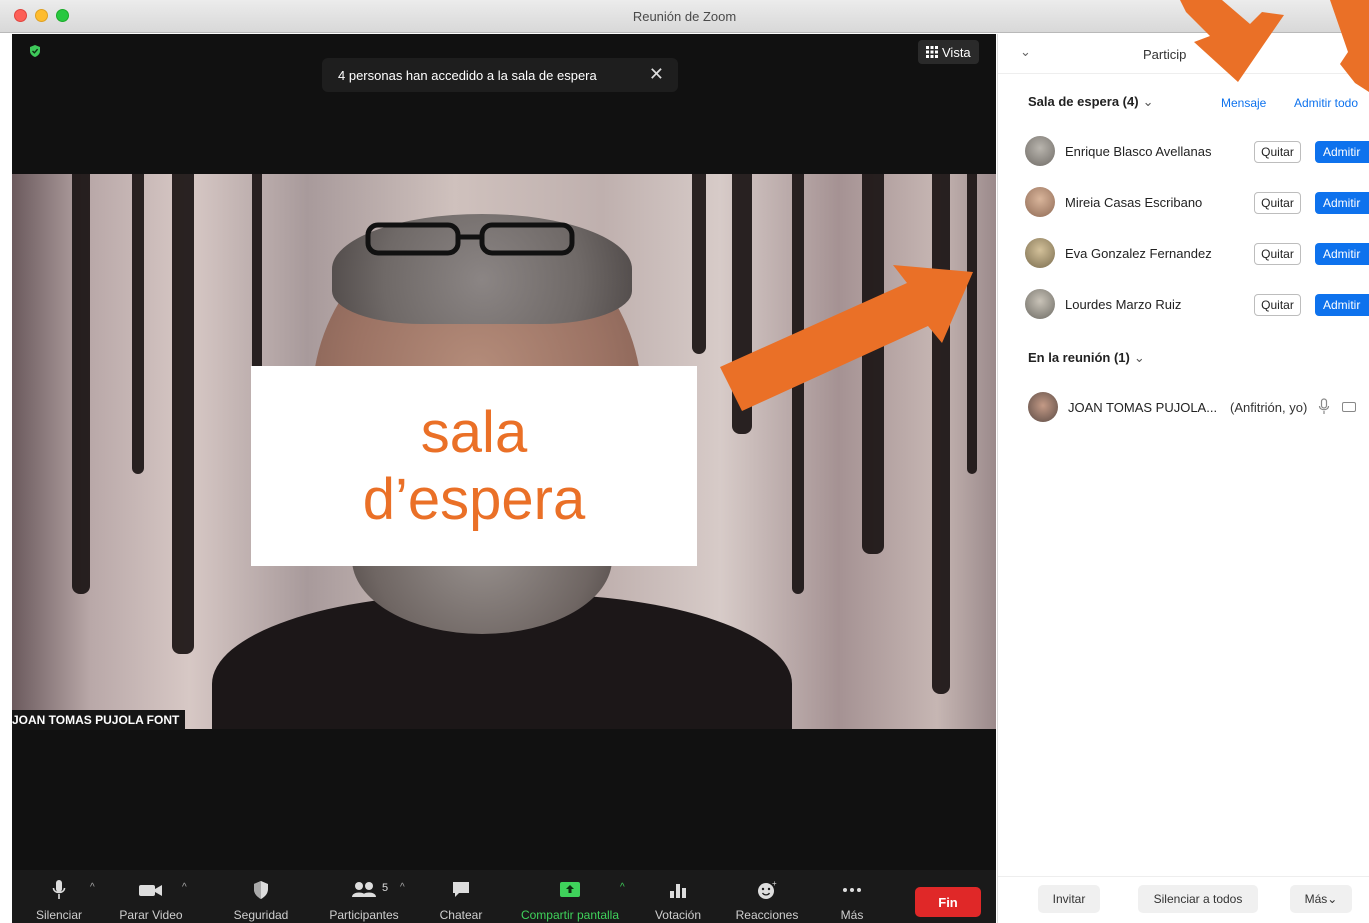 This screenshot has height=923, width=1369. I want to click on waiting-person-row: Mireia Casas Escribano Quitar Admitir, so click(1197, 203).